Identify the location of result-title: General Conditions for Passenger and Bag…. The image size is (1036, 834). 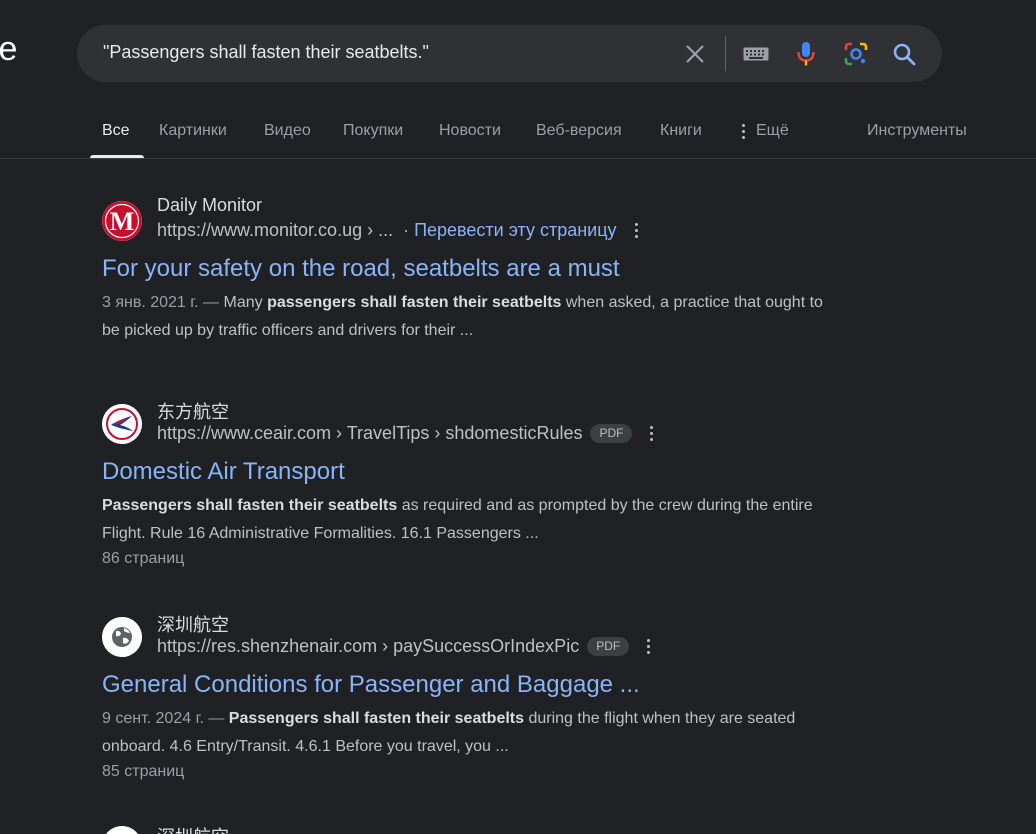
(371, 685).